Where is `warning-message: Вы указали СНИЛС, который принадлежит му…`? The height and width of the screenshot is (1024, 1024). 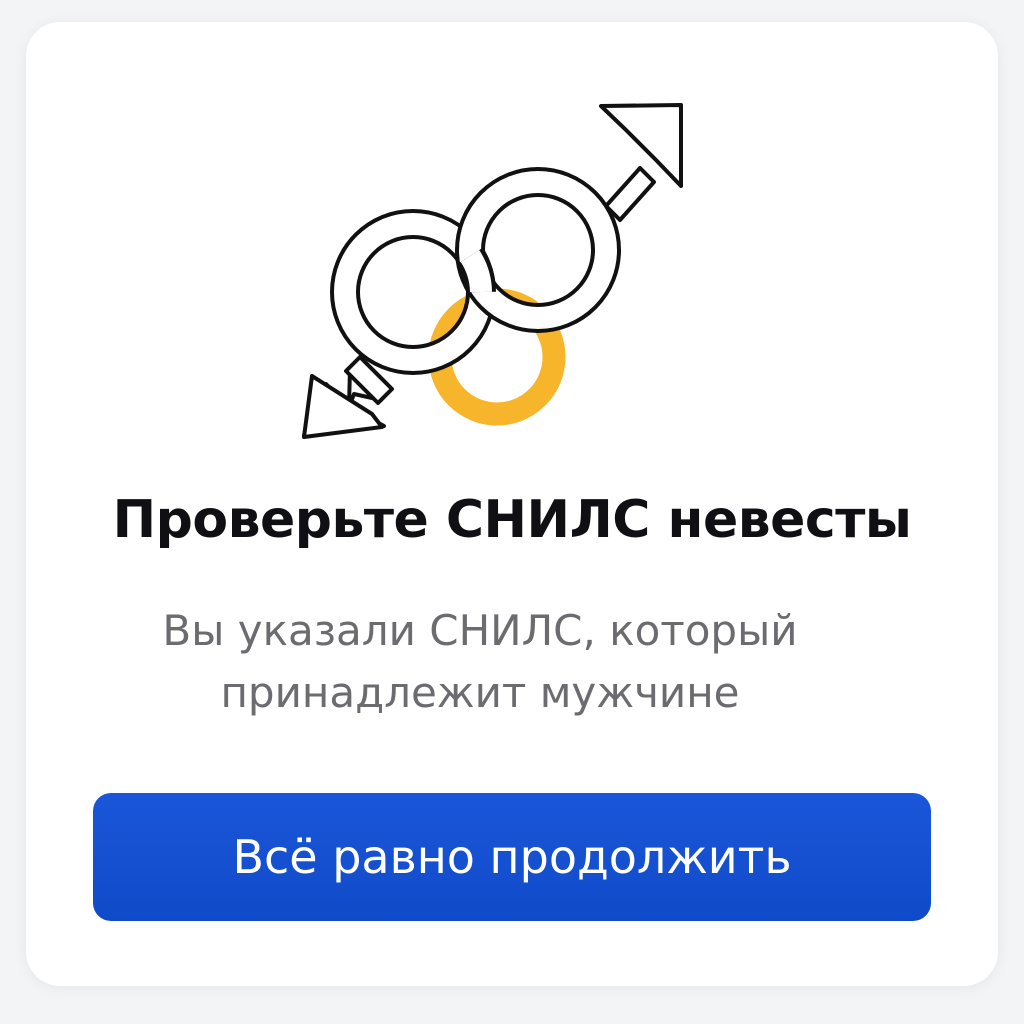 warning-message: Вы указали СНИЛС, который принадлежит му… is located at coordinates (480, 661).